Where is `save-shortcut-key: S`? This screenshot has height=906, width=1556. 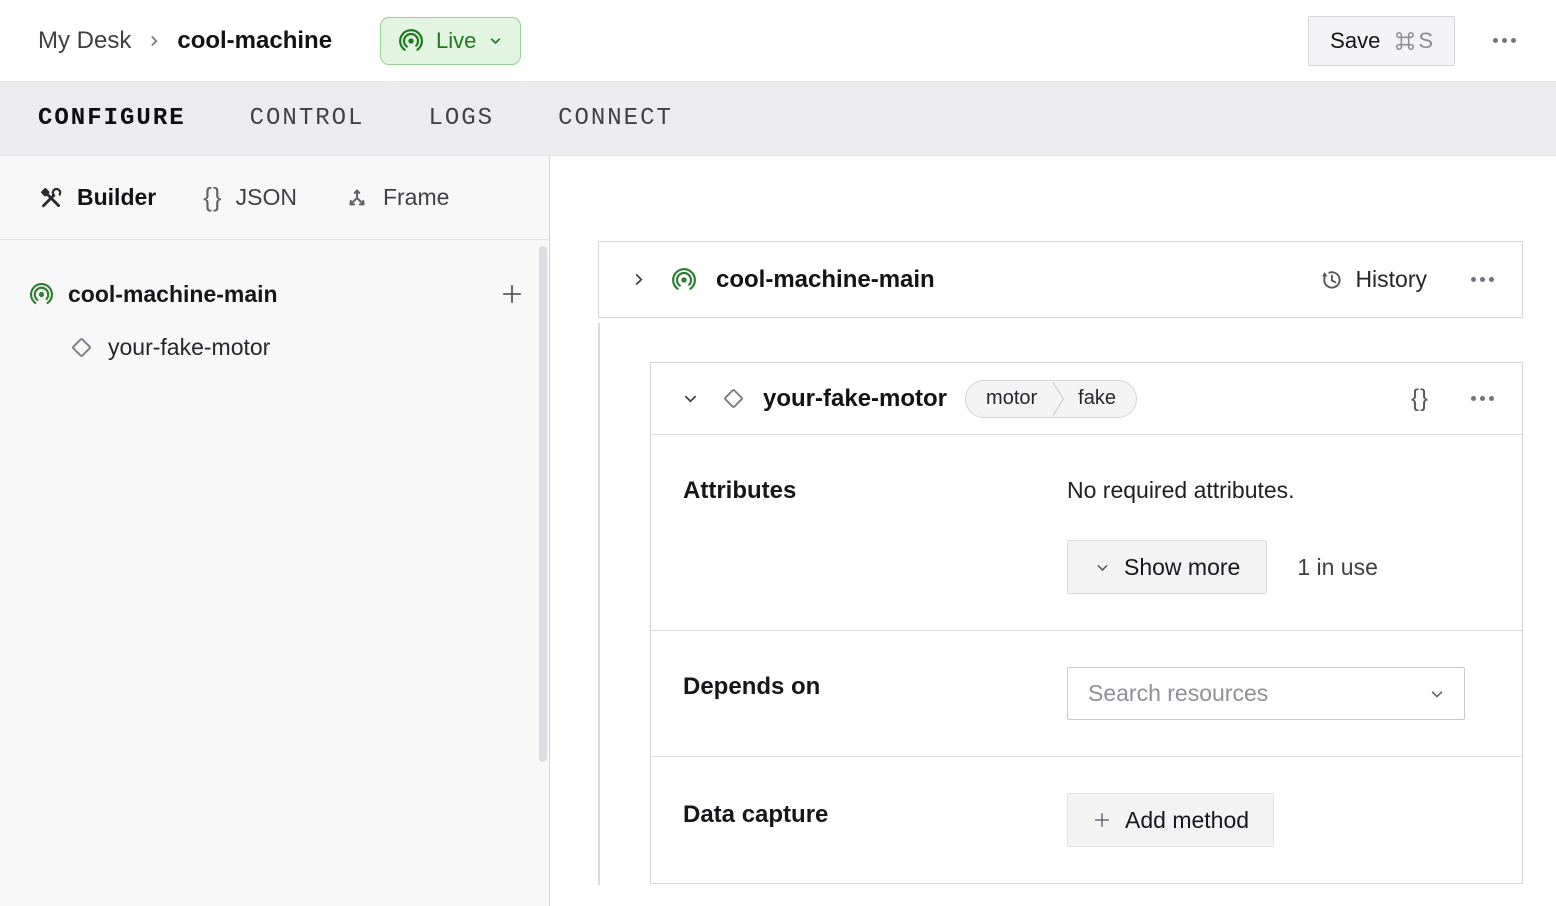 save-shortcut-key: S is located at coordinates (1425, 40).